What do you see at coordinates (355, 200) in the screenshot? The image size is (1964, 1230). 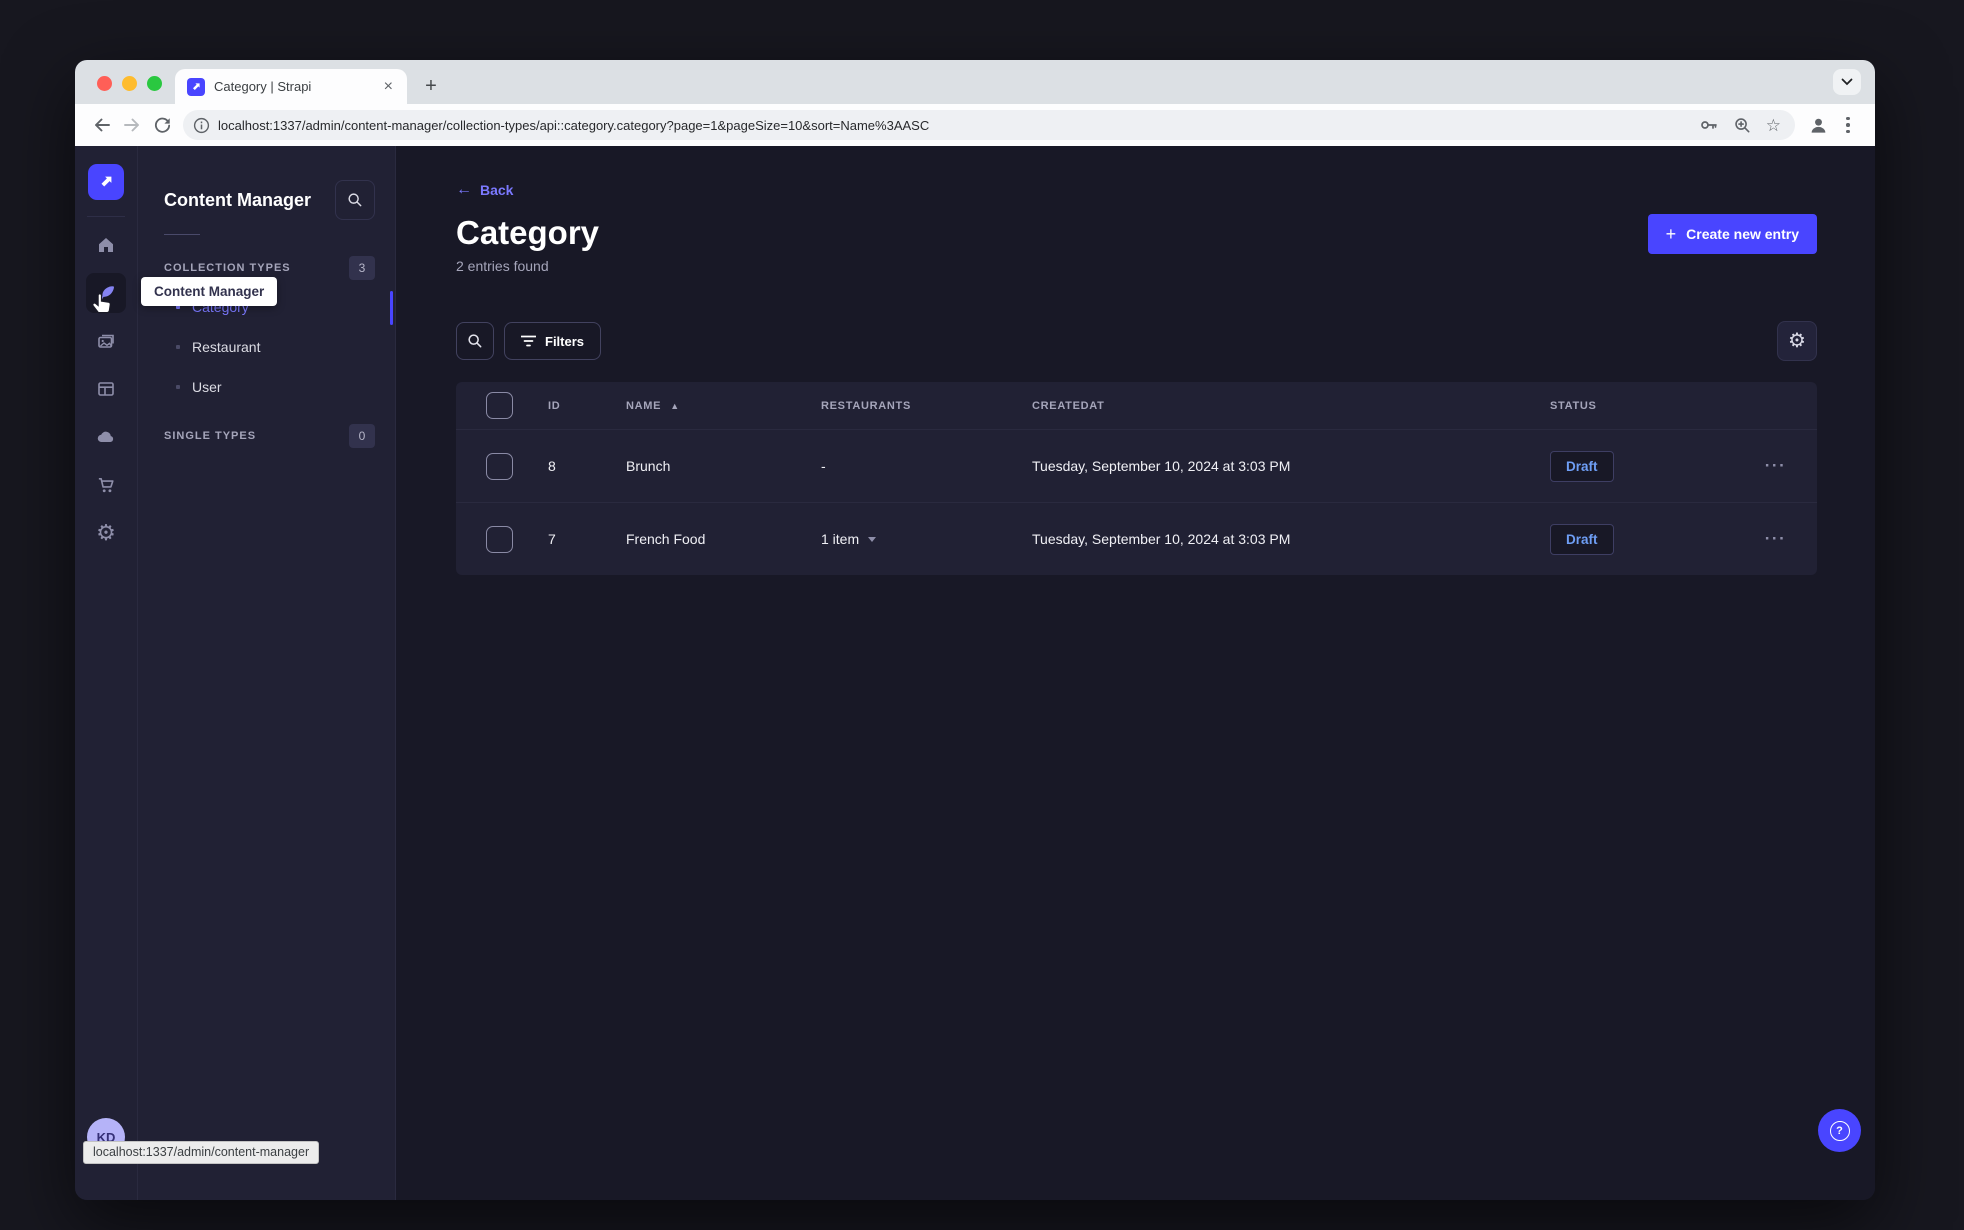 I see `subnav-search-button` at bounding box center [355, 200].